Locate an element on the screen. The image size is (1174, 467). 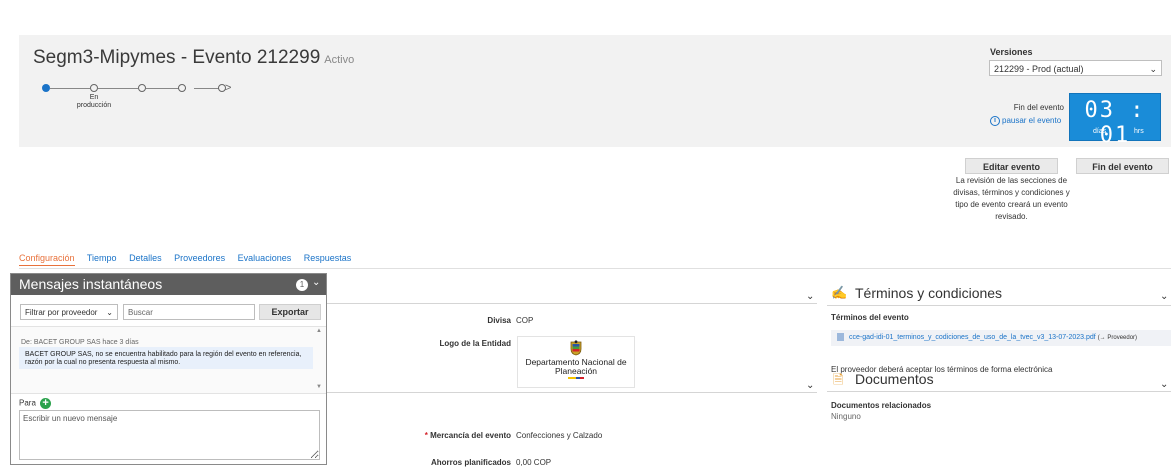
pause-event-label: pausar el evento is located at coordinates (1032, 121).